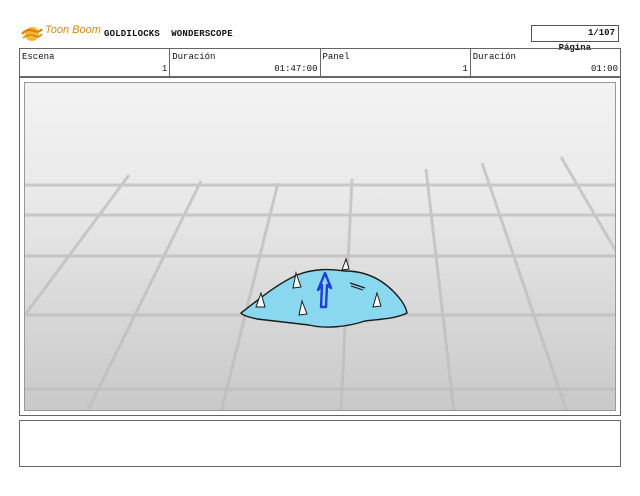 The image size is (640, 496). Describe the element at coordinates (32, 34) in the screenshot. I see `toon-boom-swirl-icon` at that location.